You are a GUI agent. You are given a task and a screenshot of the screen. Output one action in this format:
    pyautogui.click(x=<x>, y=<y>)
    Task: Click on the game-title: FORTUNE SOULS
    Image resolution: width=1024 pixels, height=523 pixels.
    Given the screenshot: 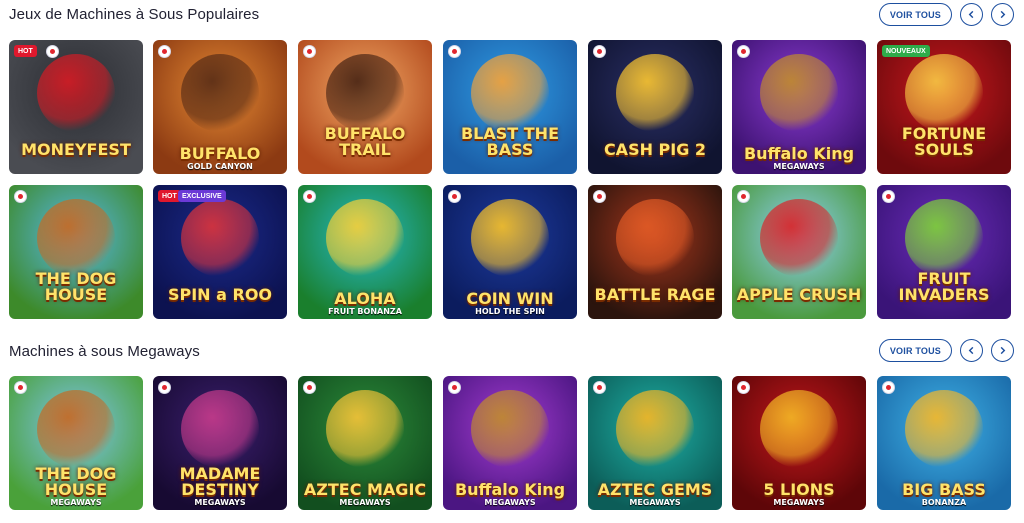 What is the action you would take?
    pyautogui.click(x=944, y=141)
    